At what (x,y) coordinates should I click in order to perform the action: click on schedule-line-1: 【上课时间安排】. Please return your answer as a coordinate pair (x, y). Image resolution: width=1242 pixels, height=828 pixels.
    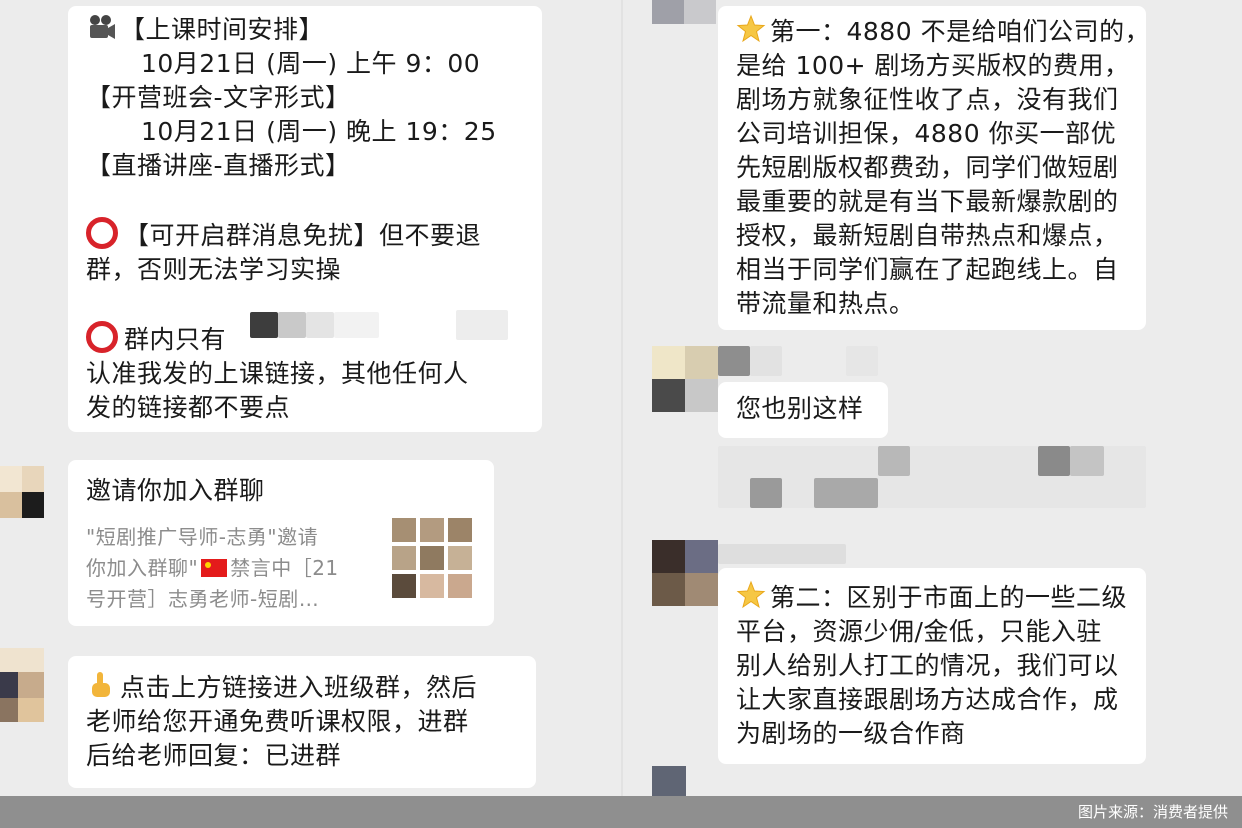
    Looking at the image, I should click on (305, 29).